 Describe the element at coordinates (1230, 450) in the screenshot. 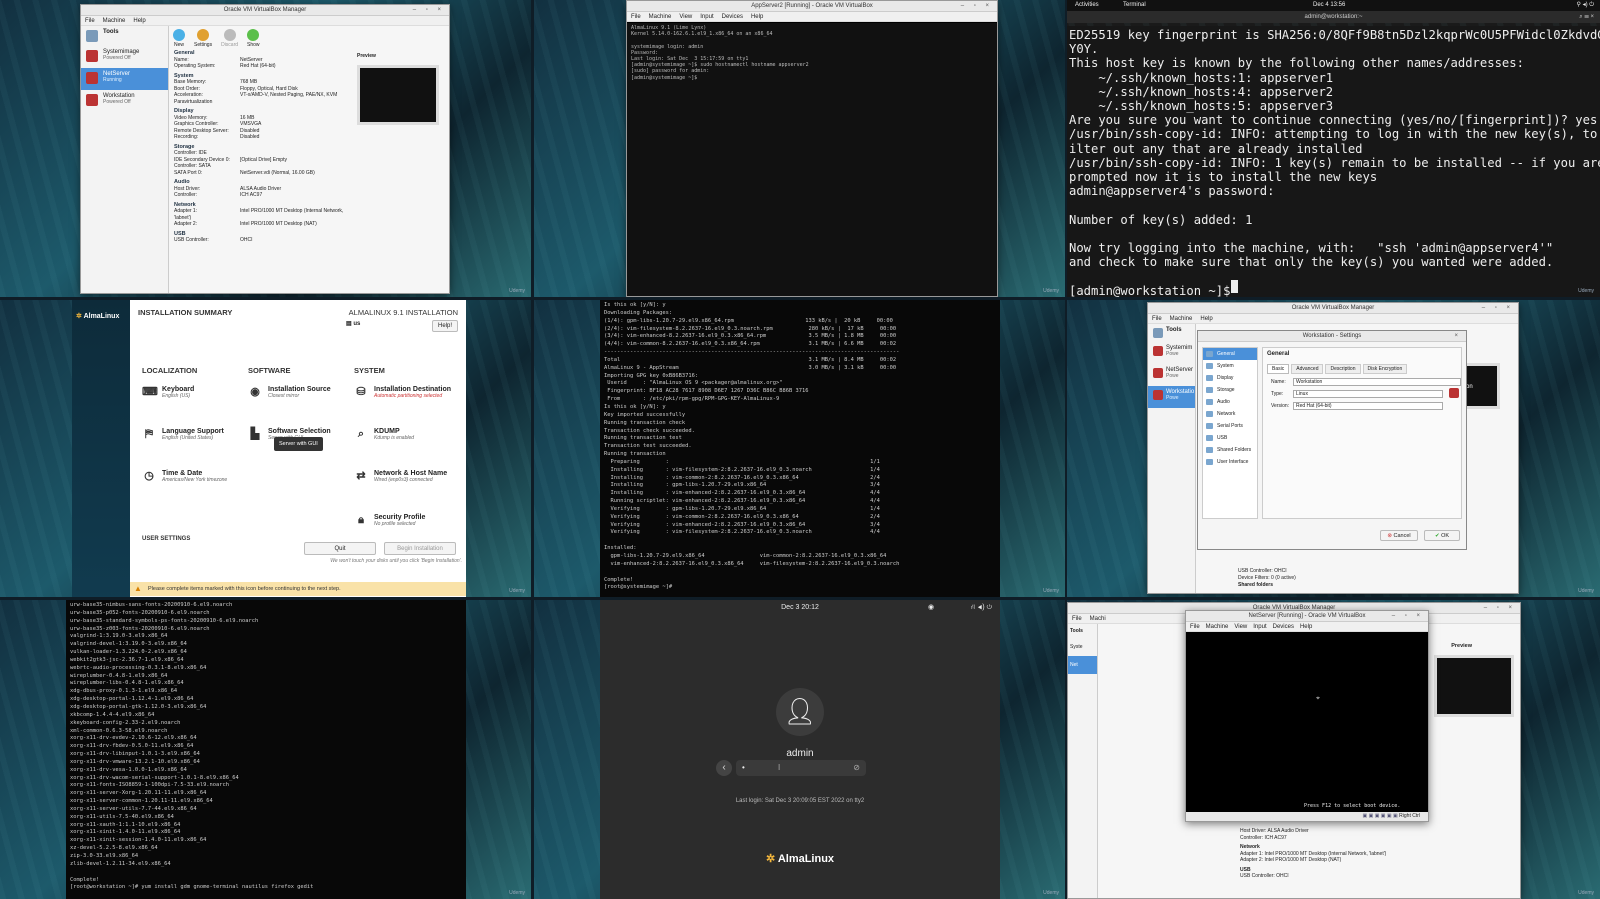

I see `category-shared-folders: Shared Folders` at that location.